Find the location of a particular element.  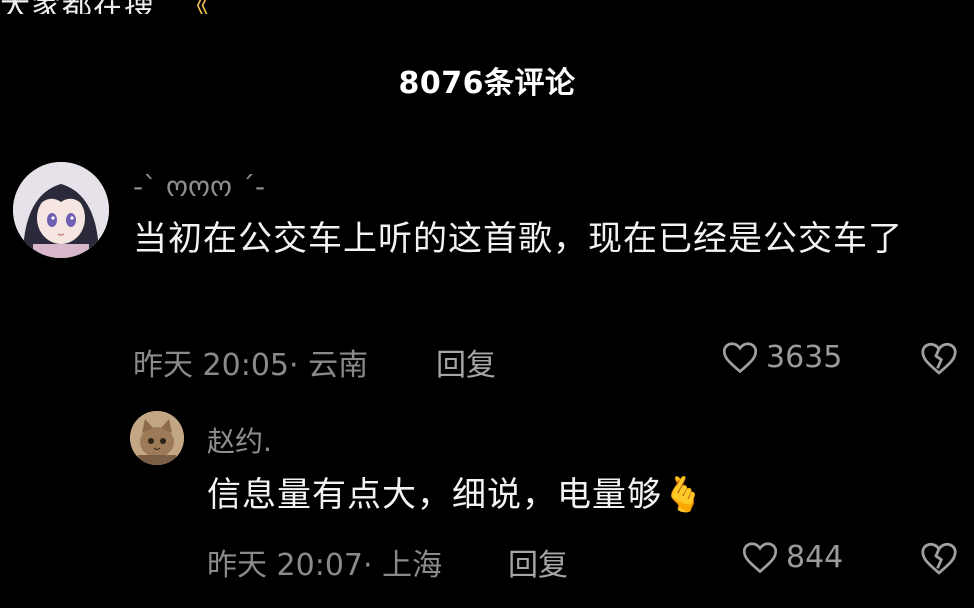

reply-time: 昨天 20:07 is located at coordinates (285, 565).